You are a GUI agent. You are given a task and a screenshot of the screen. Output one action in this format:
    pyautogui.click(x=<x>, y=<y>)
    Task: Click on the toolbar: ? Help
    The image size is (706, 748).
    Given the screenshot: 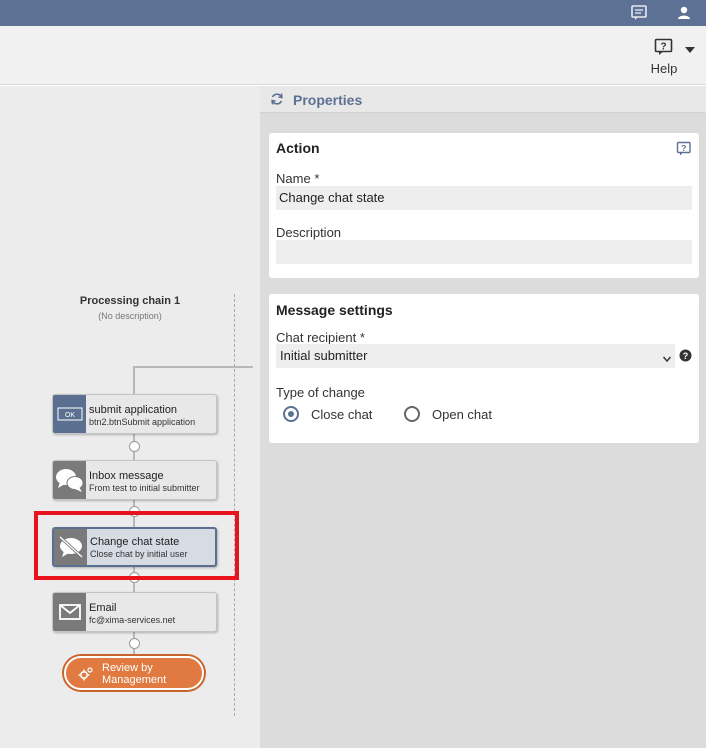 What is the action you would take?
    pyautogui.click(x=353, y=55)
    